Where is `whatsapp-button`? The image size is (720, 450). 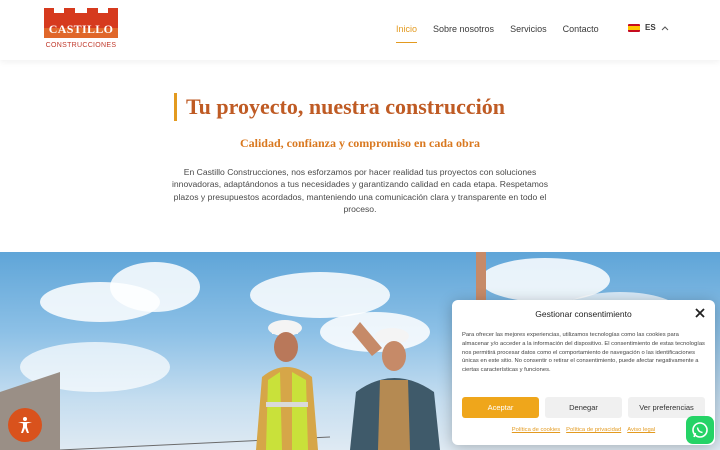 whatsapp-button is located at coordinates (700, 430).